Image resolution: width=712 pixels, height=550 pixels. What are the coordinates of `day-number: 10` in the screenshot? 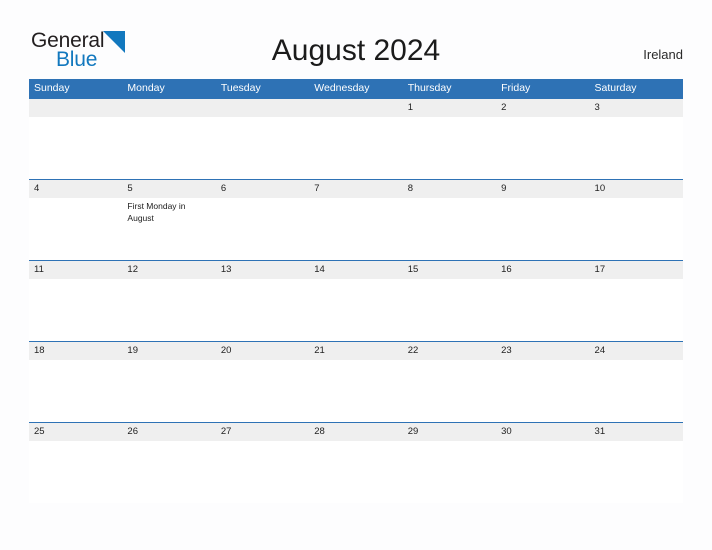 It's located at (600, 188).